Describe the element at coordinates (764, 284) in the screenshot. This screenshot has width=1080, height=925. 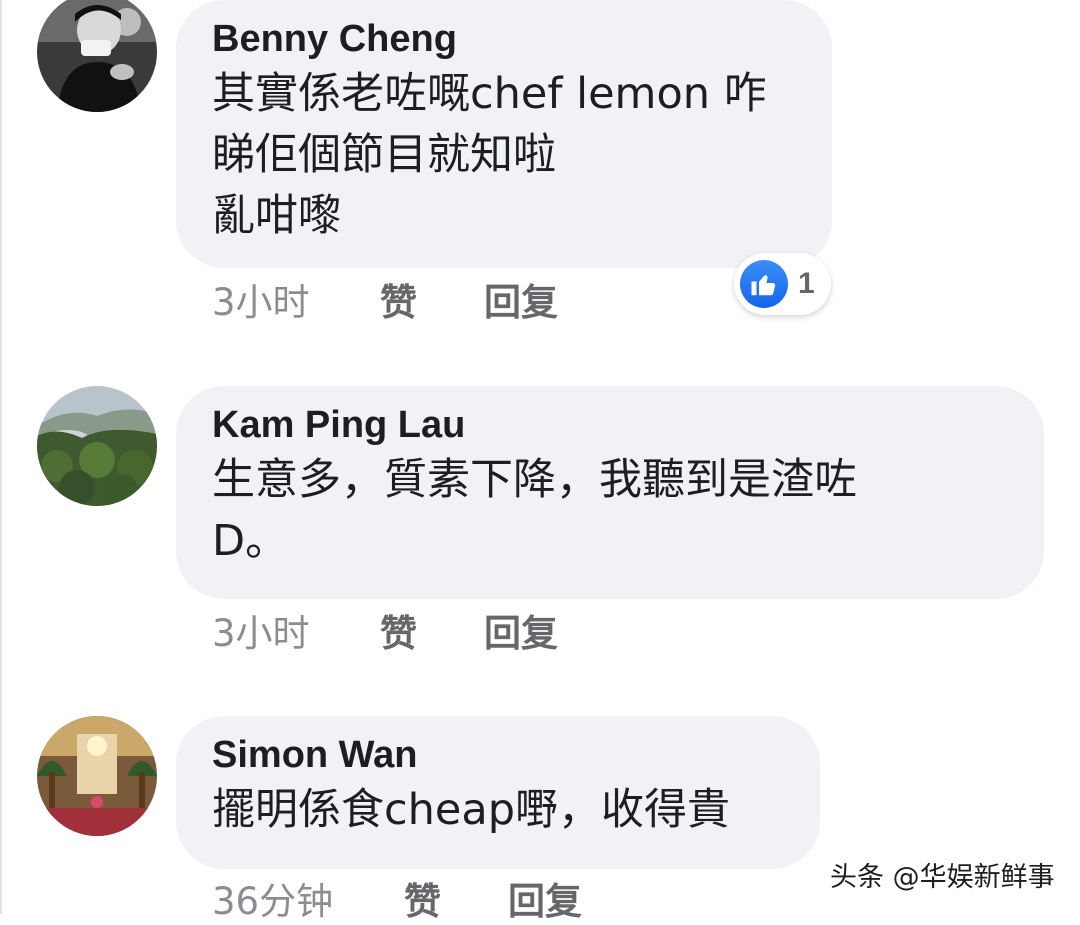
I see `thumbs-up-icon` at that location.